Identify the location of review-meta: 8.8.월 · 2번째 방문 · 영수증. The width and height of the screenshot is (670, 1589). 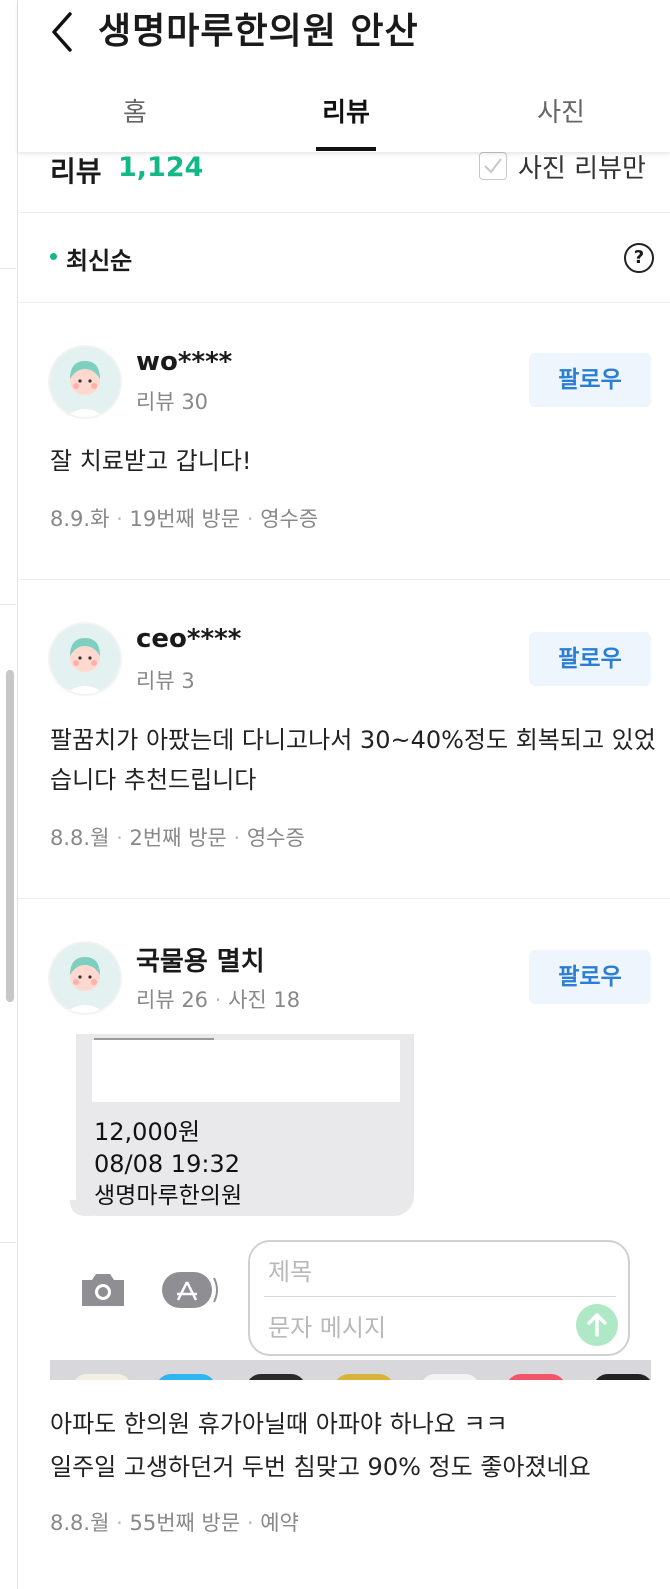
(177, 838).